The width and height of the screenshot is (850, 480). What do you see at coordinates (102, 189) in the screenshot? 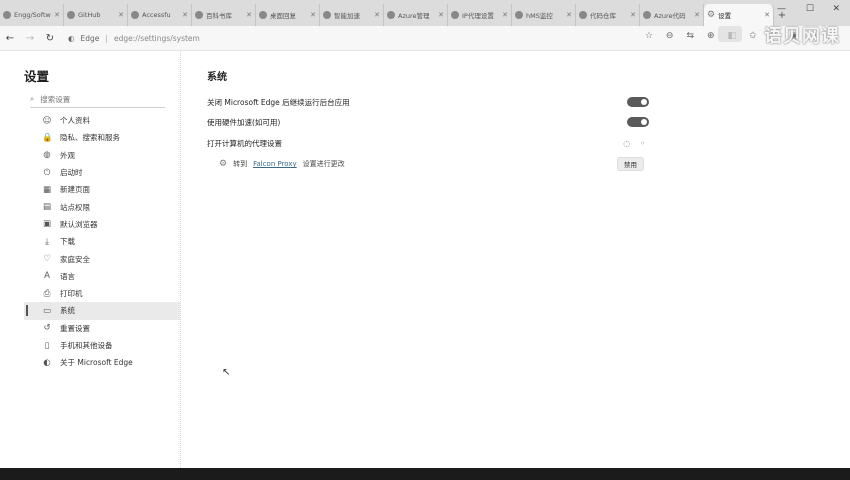
I see `sidebar-item: ▦ 新建页面` at bounding box center [102, 189].